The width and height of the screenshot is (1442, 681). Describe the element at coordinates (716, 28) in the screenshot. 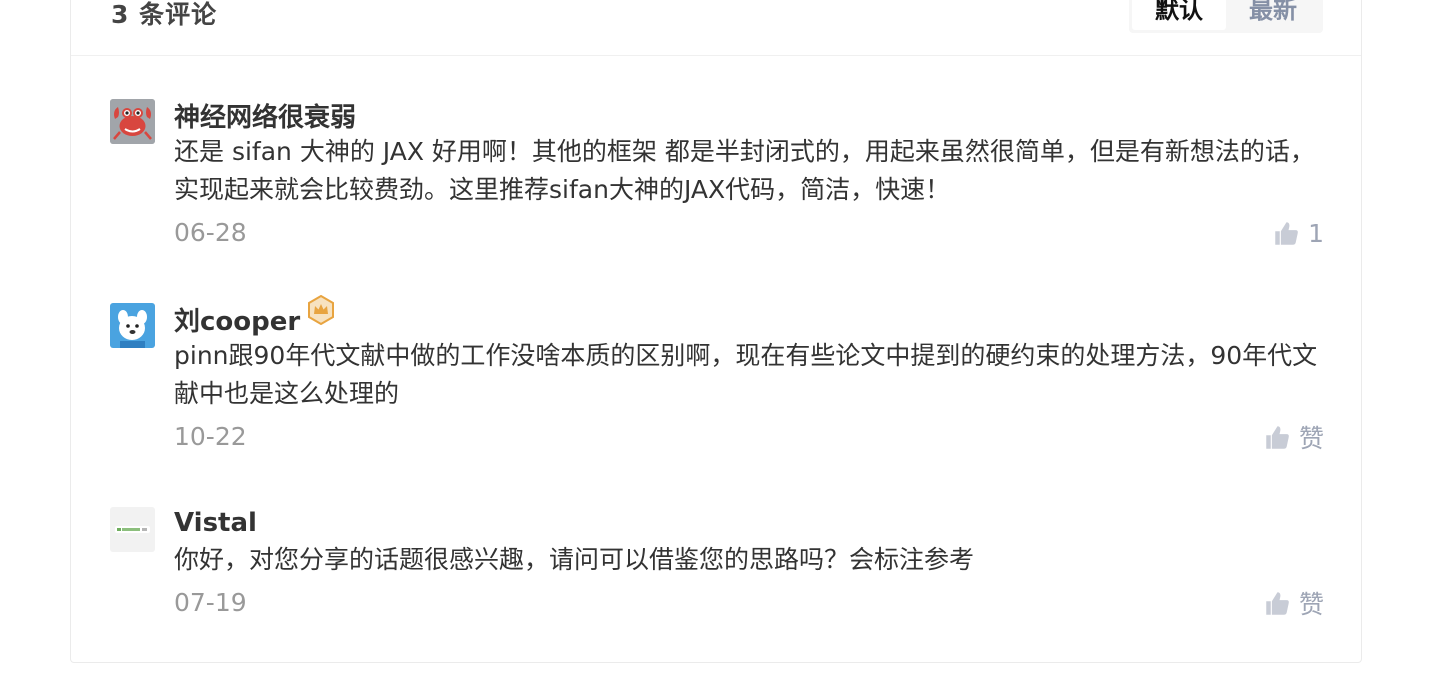

I see `comments-header: 3 条评论 默认 最新` at that location.